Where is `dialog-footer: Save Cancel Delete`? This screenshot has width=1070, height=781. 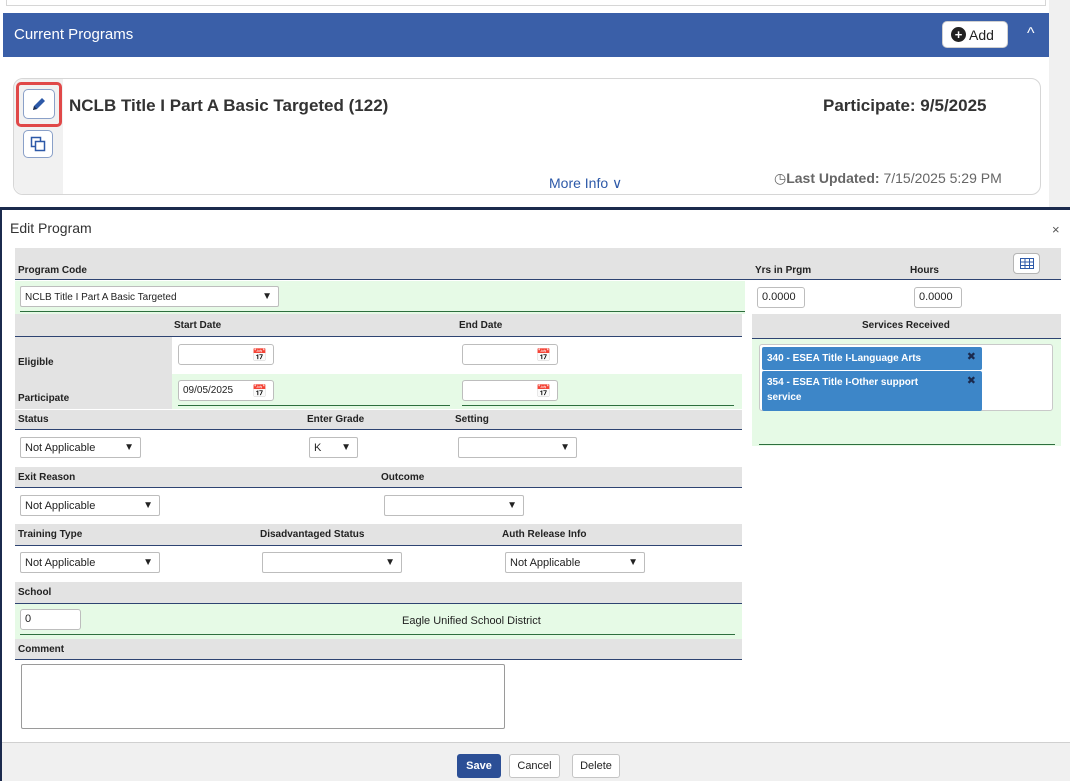 dialog-footer: Save Cancel Delete is located at coordinates (536, 761).